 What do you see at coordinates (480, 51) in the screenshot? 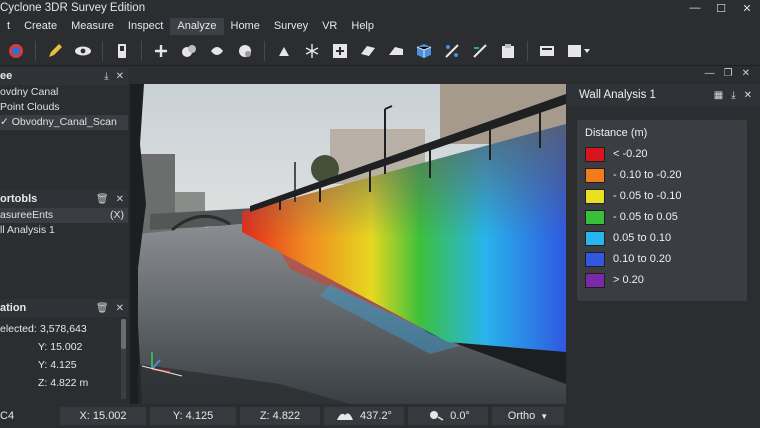
I see `measure-icon` at bounding box center [480, 51].